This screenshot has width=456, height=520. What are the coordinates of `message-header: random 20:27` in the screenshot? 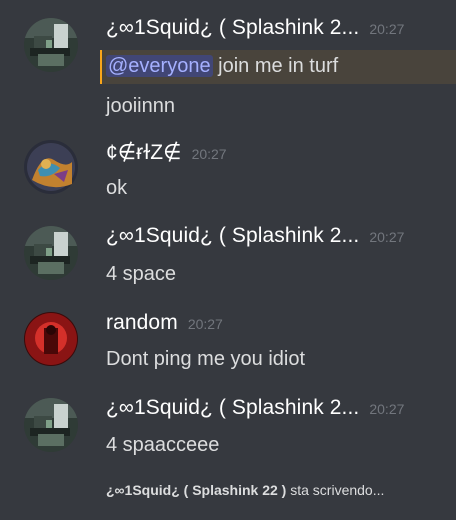 It's located at (164, 323).